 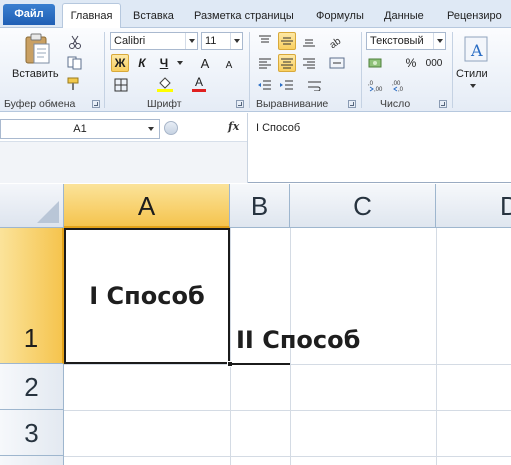 What do you see at coordinates (363, 206) in the screenshot?
I see `column-header-c: C` at bounding box center [363, 206].